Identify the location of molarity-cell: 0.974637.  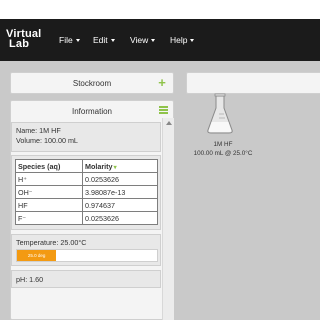
(120, 205).